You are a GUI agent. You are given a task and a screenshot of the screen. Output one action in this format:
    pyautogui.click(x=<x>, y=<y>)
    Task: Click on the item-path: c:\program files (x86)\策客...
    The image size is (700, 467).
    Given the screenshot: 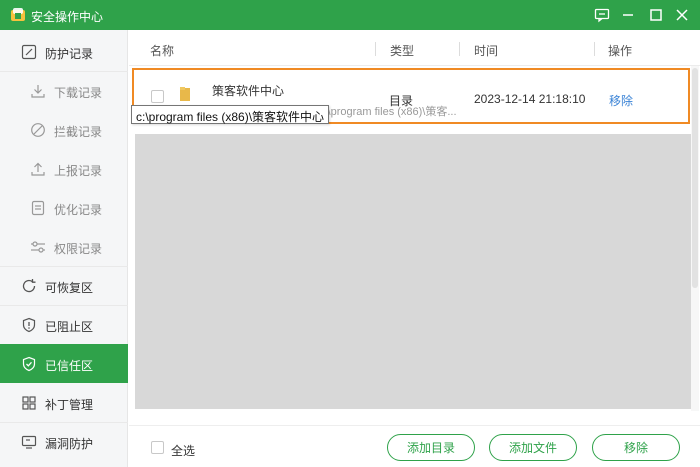 What is the action you would take?
    pyautogui.click(x=388, y=112)
    